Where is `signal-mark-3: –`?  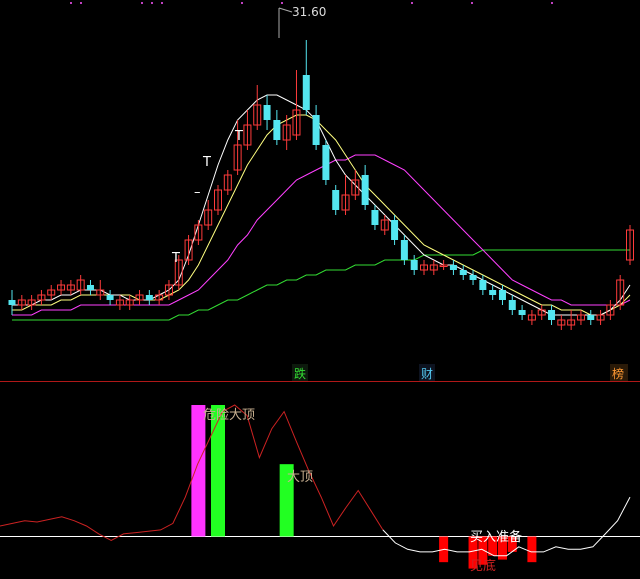
signal-mark-3: – is located at coordinates (197, 192).